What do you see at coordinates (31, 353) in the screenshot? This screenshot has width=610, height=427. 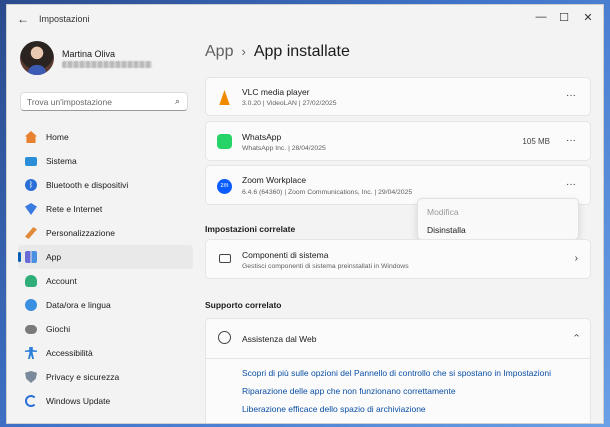 I see `accessibility-icon` at bounding box center [31, 353].